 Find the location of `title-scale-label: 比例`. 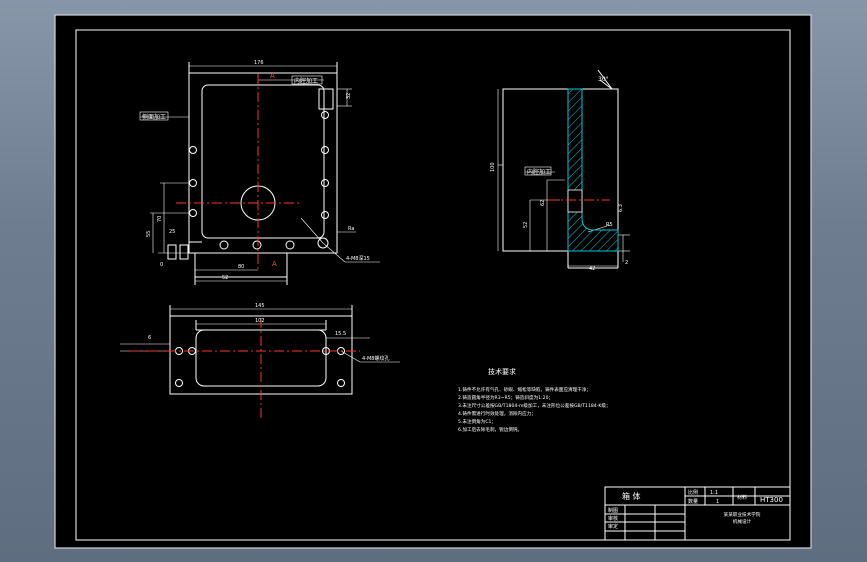

title-scale-label: 比例 is located at coordinates (693, 492).